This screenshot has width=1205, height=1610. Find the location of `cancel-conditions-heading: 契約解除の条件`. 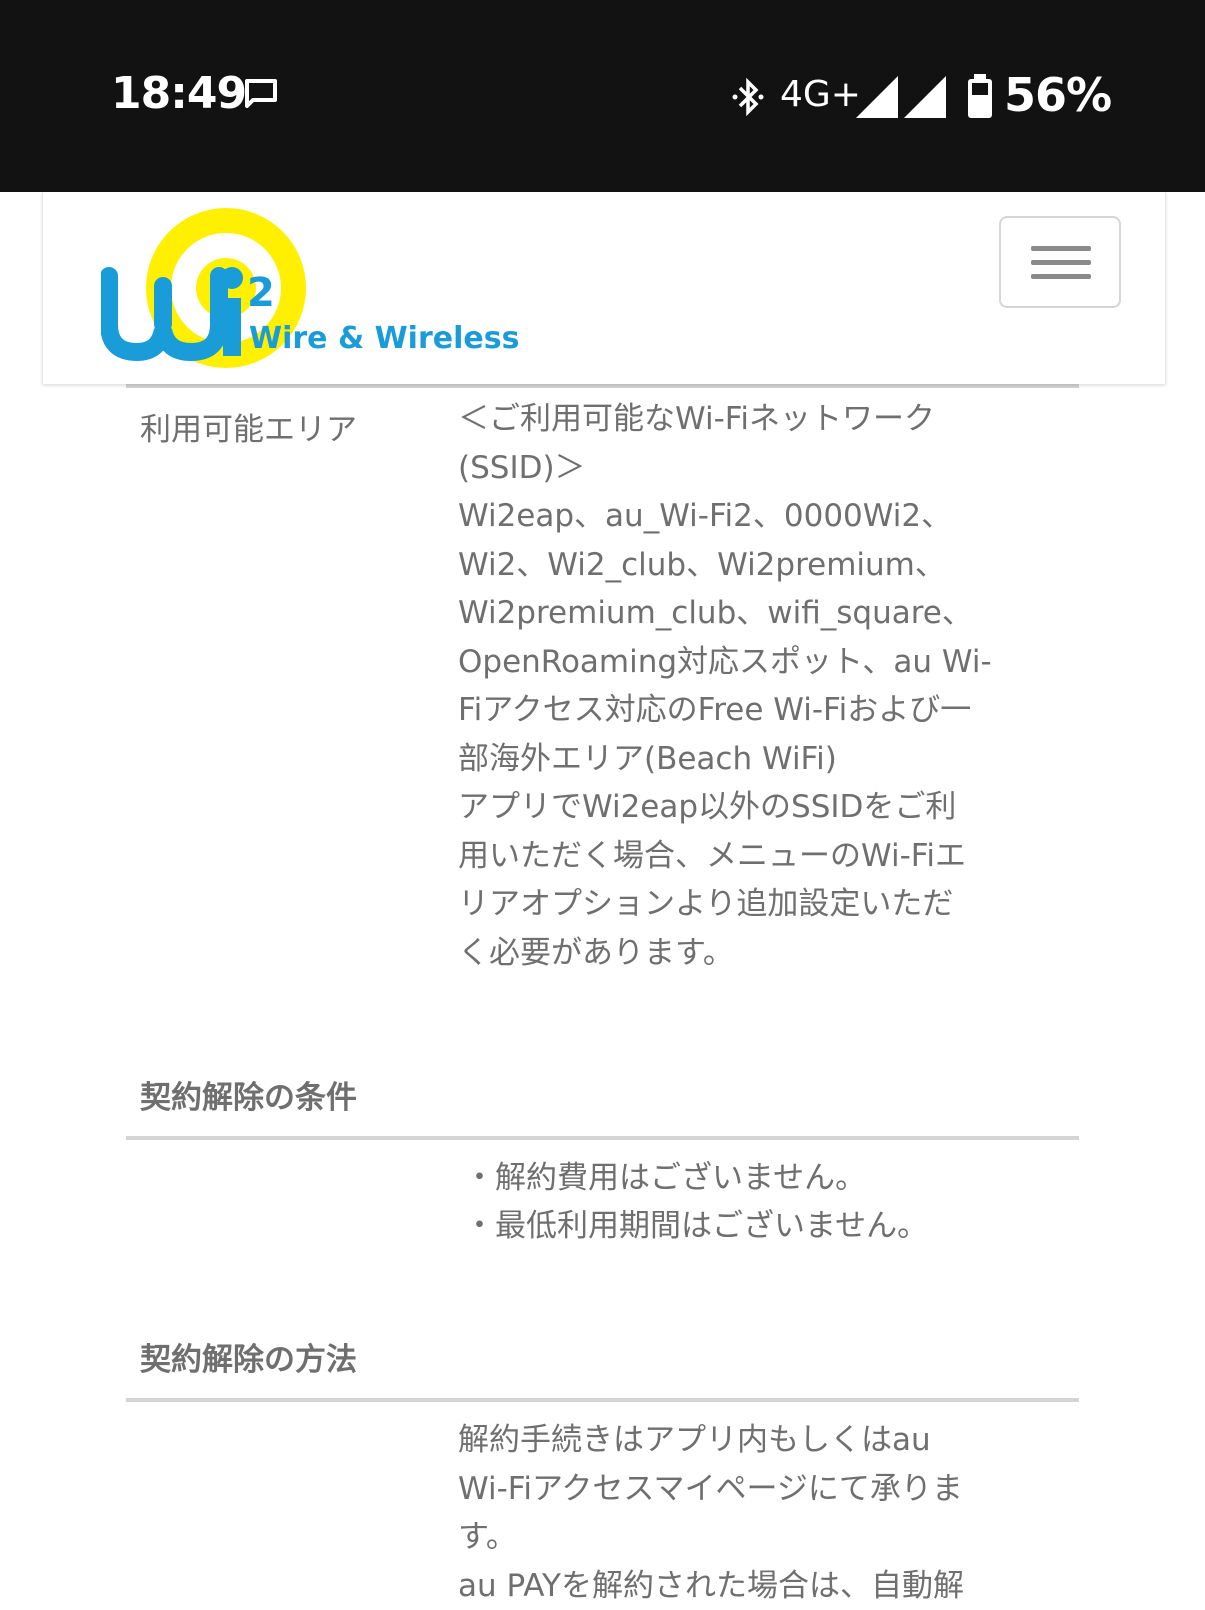

cancel-conditions-heading: 契約解除の条件 is located at coordinates (248, 1094).